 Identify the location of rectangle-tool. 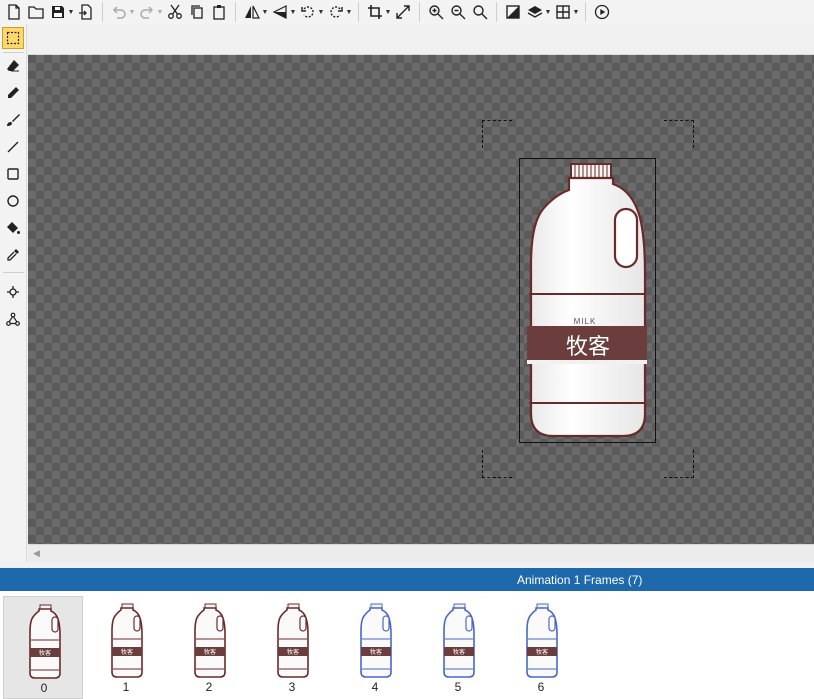
(13, 174).